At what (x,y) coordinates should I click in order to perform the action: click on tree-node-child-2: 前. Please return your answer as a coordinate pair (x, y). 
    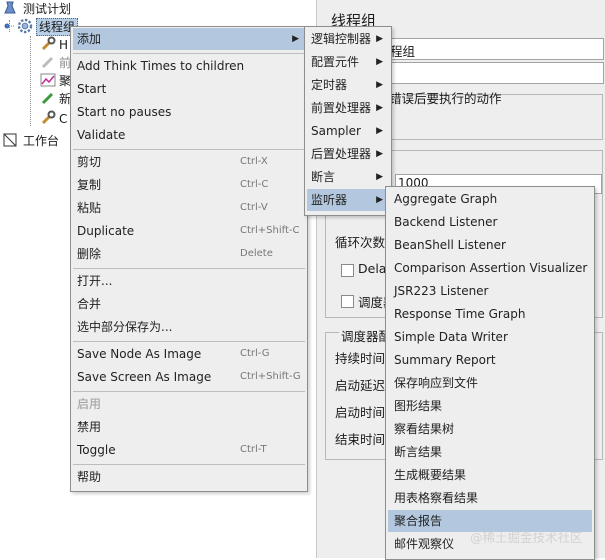
    Looking at the image, I should click on (55, 63).